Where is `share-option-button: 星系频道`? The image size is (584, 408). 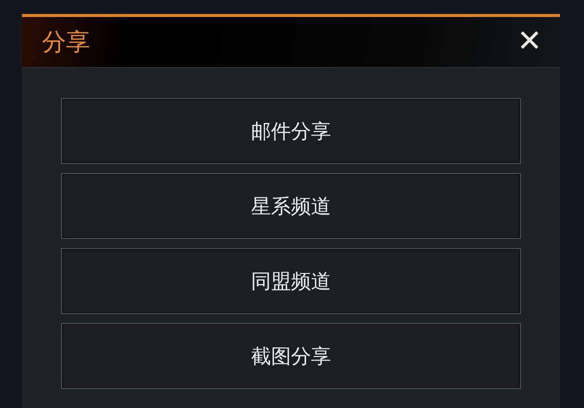 share-option-button: 星系频道 is located at coordinates (291, 206).